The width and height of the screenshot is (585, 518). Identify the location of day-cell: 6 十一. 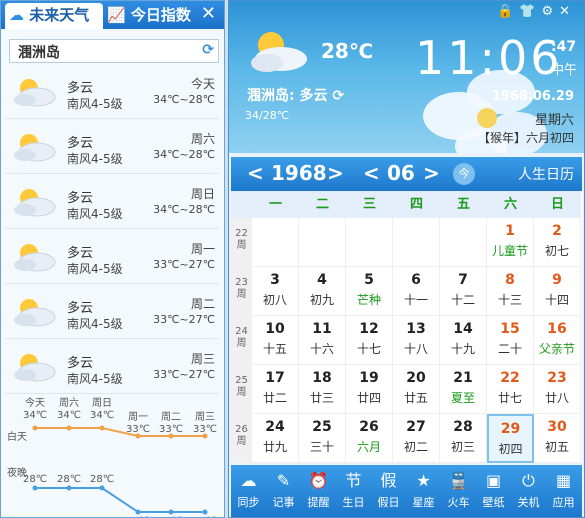
(416, 291).